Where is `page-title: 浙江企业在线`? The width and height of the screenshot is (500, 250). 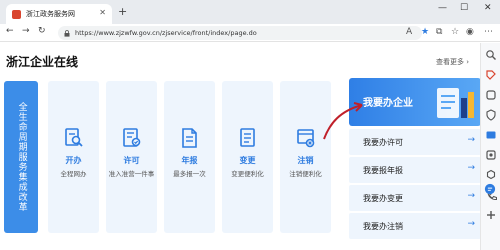 page-title: 浙江企业在线 is located at coordinates (42, 62).